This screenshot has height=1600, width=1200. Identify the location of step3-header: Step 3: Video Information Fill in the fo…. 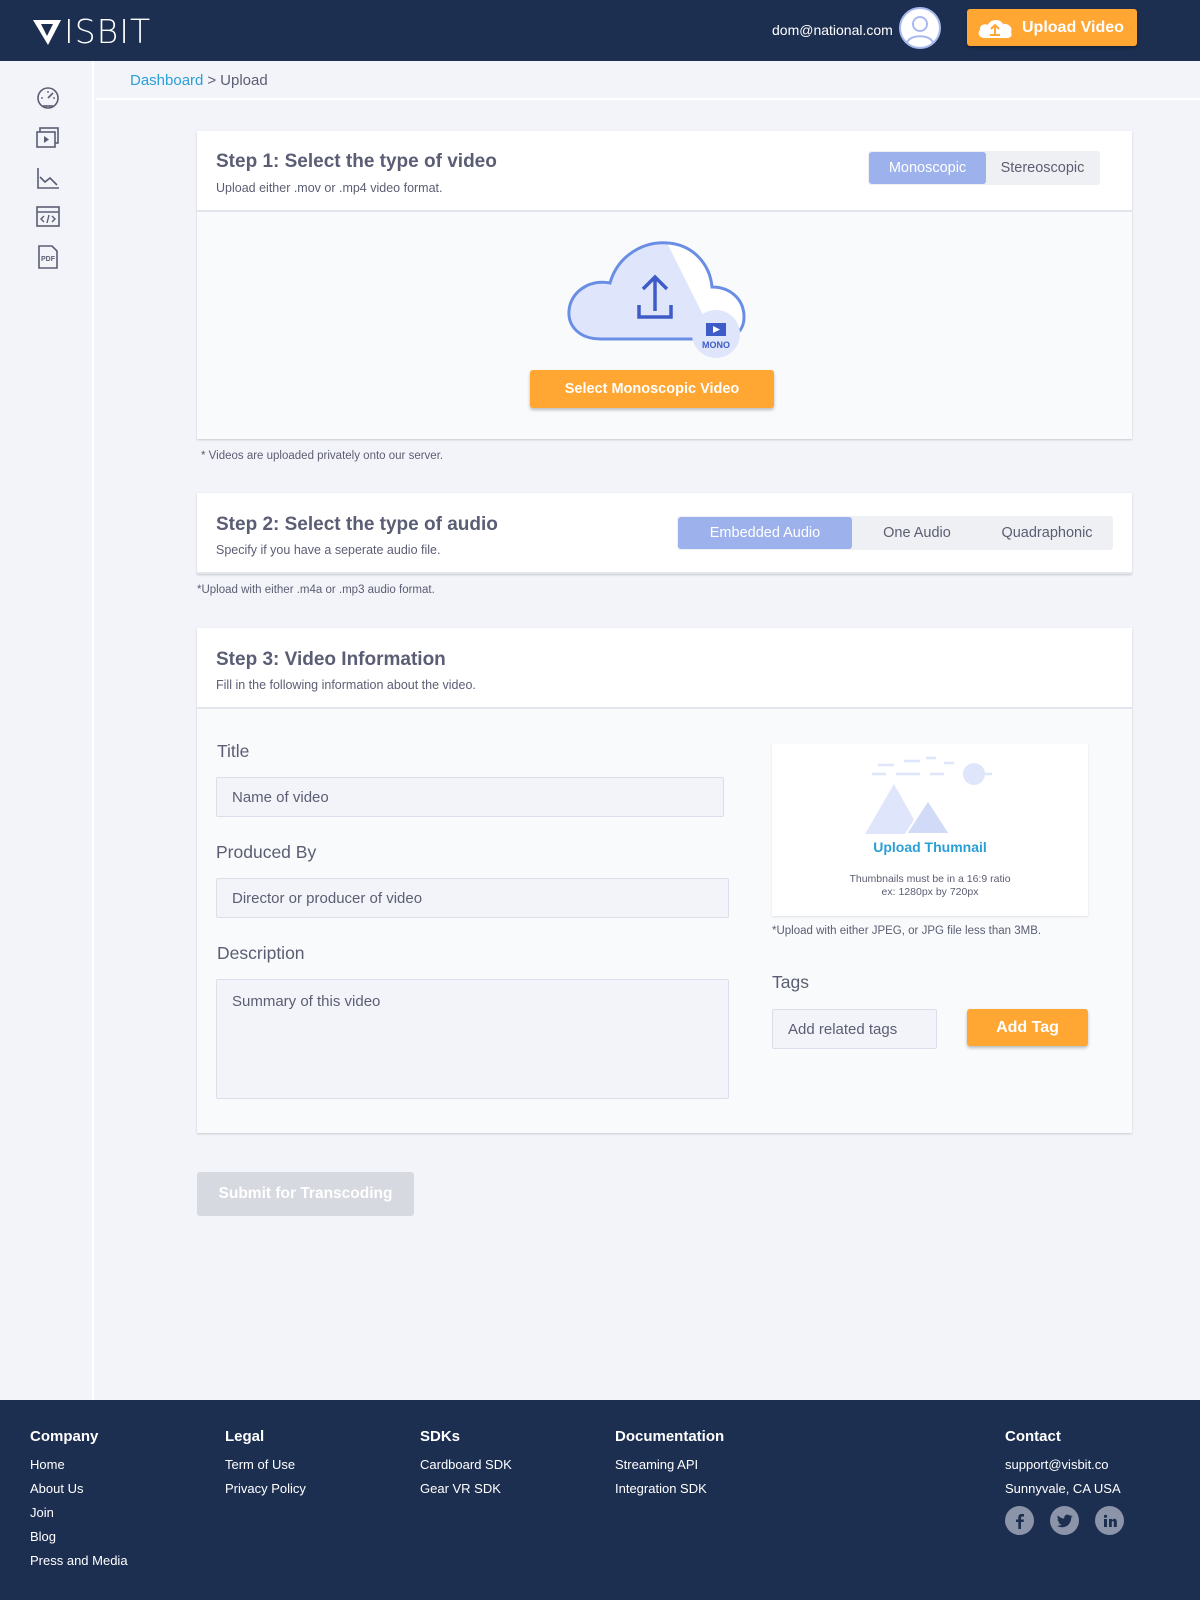
(664, 668).